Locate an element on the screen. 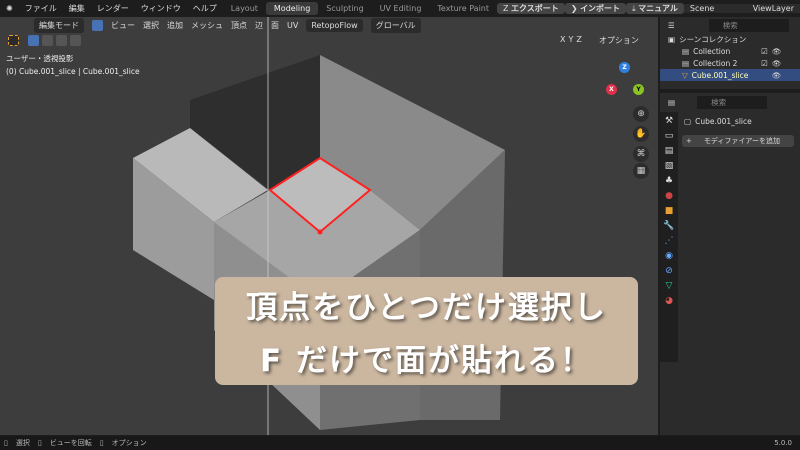 The width and height of the screenshot is (800, 450). caption-line-2: F だけで面が貼れる！ is located at coordinates (426, 361).